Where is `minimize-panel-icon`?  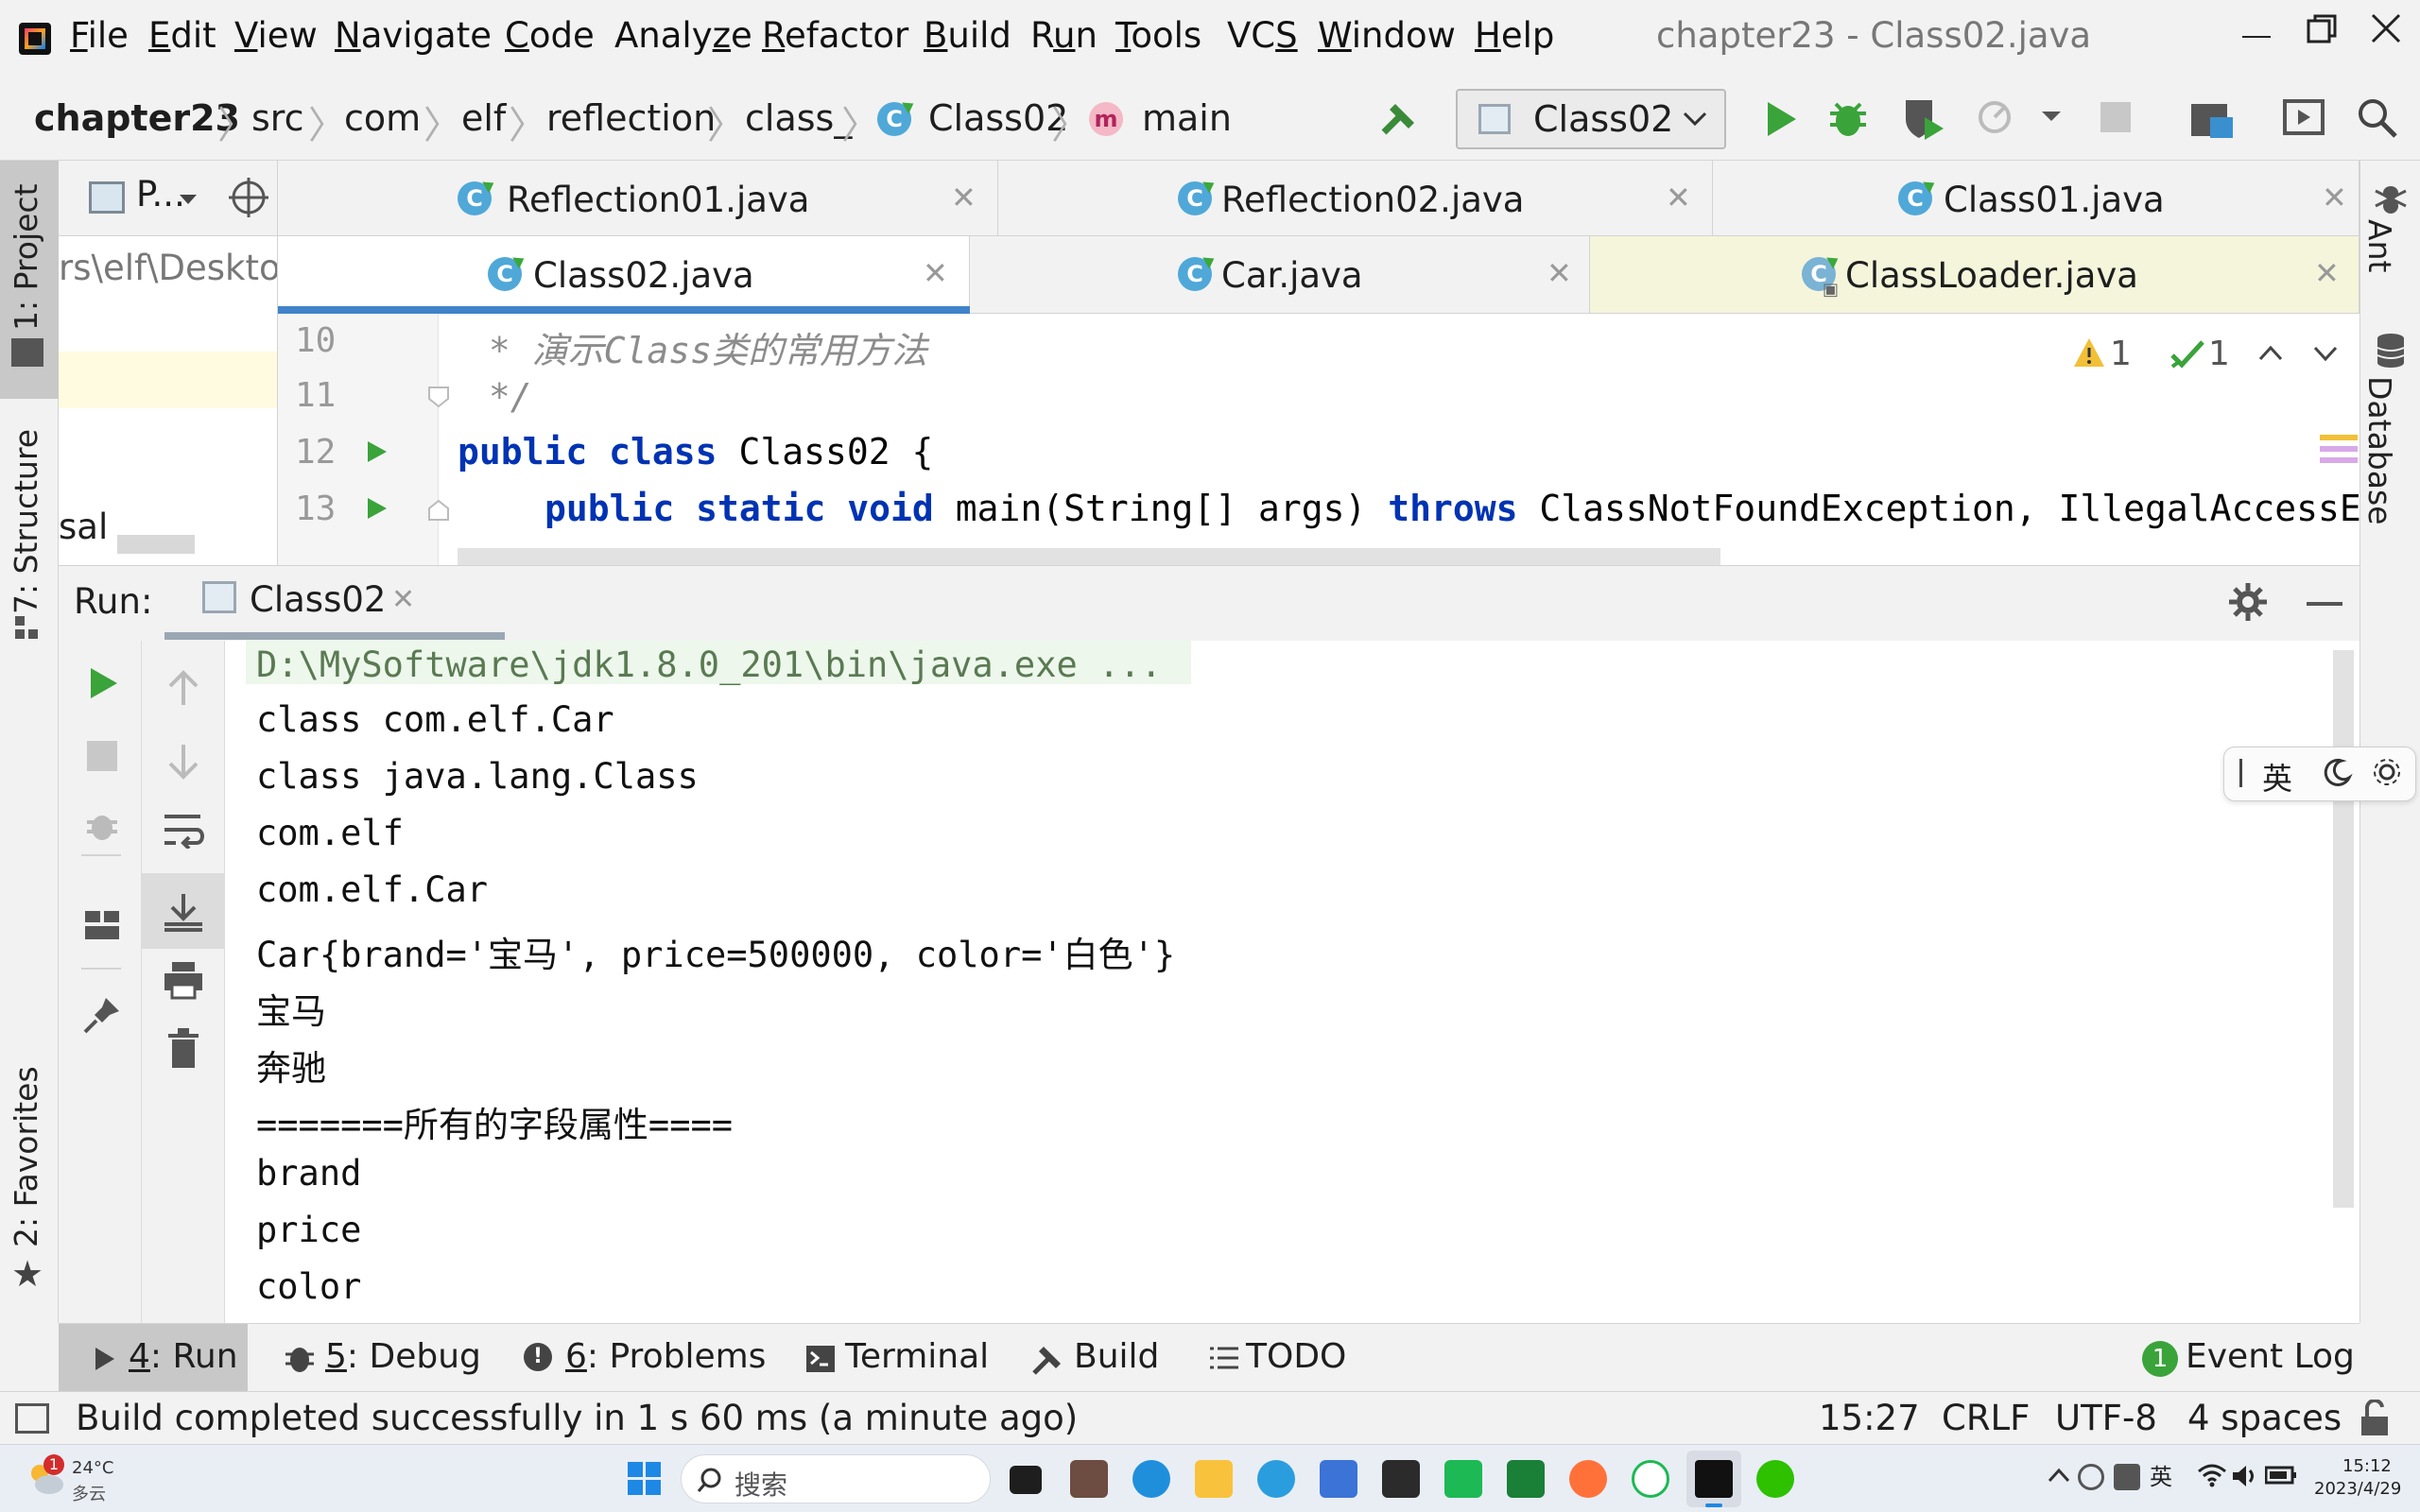
minimize-panel-icon is located at coordinates (2324, 604).